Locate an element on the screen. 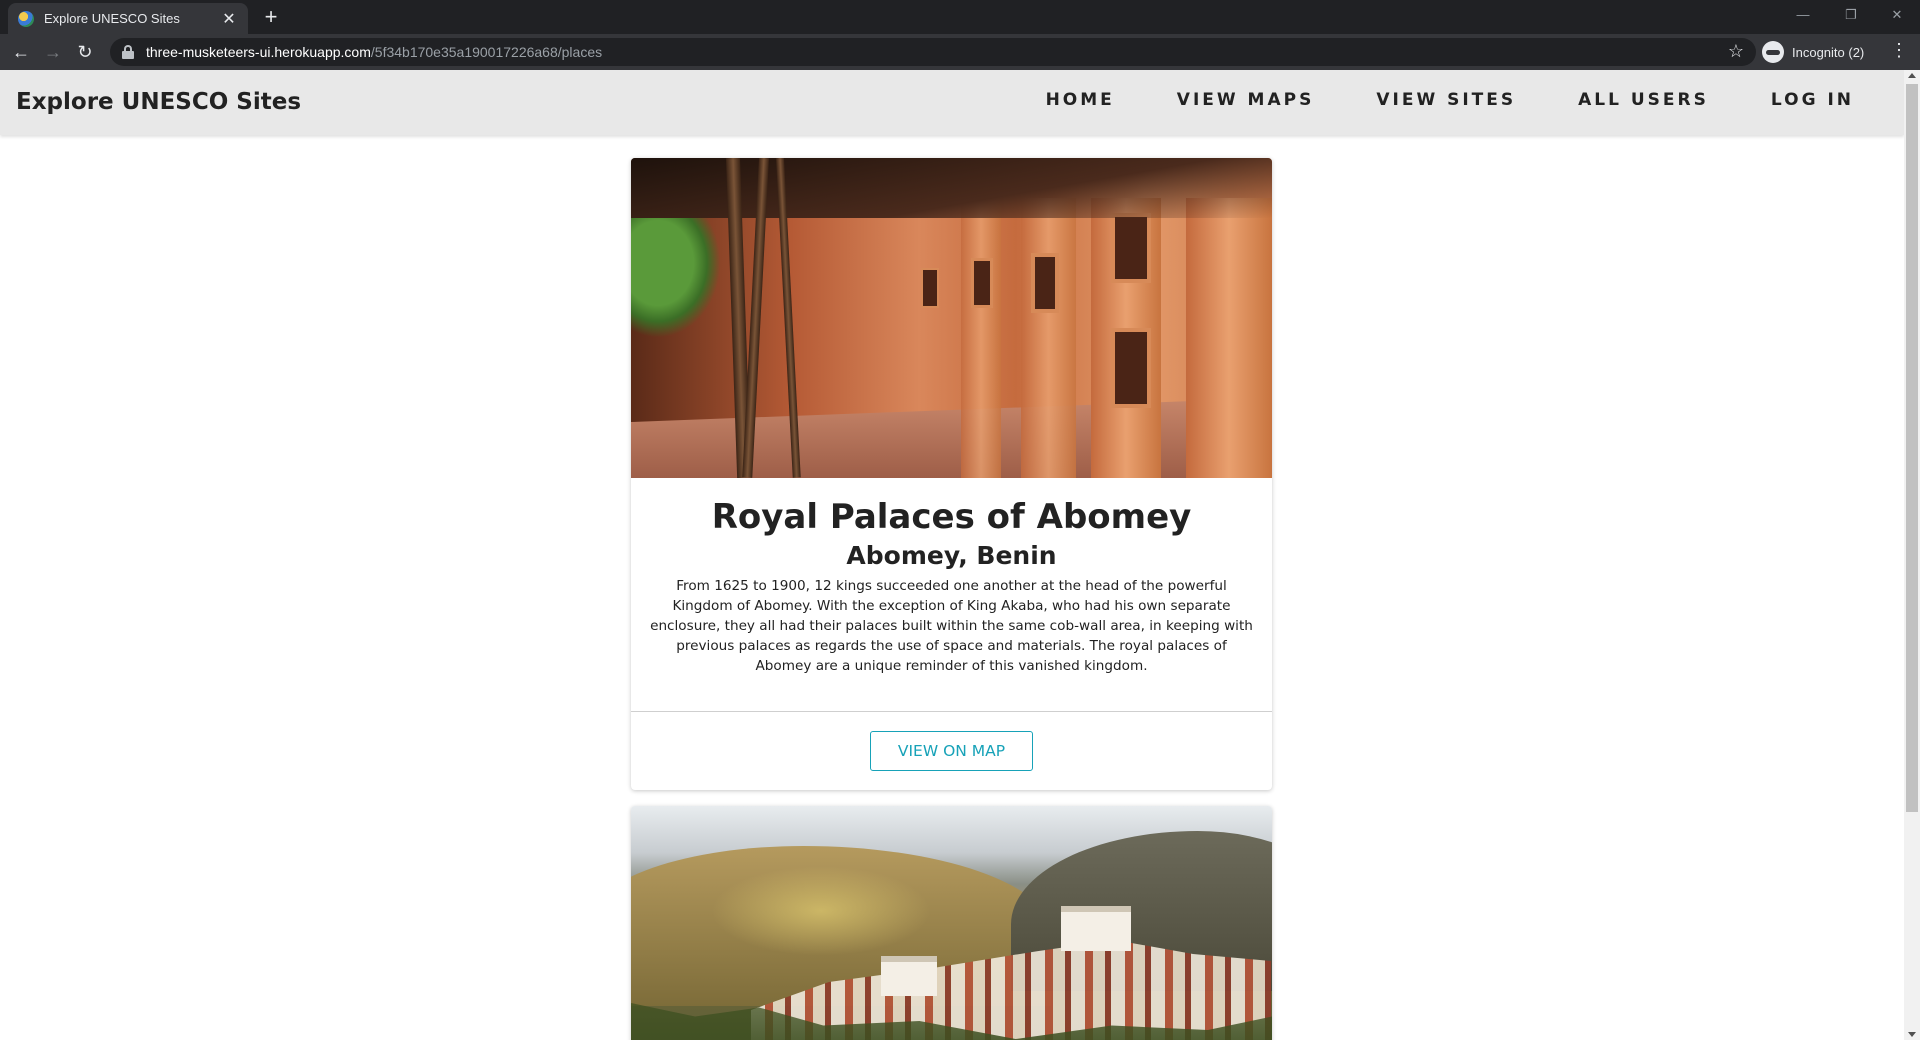 This screenshot has height=1040, width=1920. place-name: Royal Palaces of Abomey is located at coordinates (951, 517).